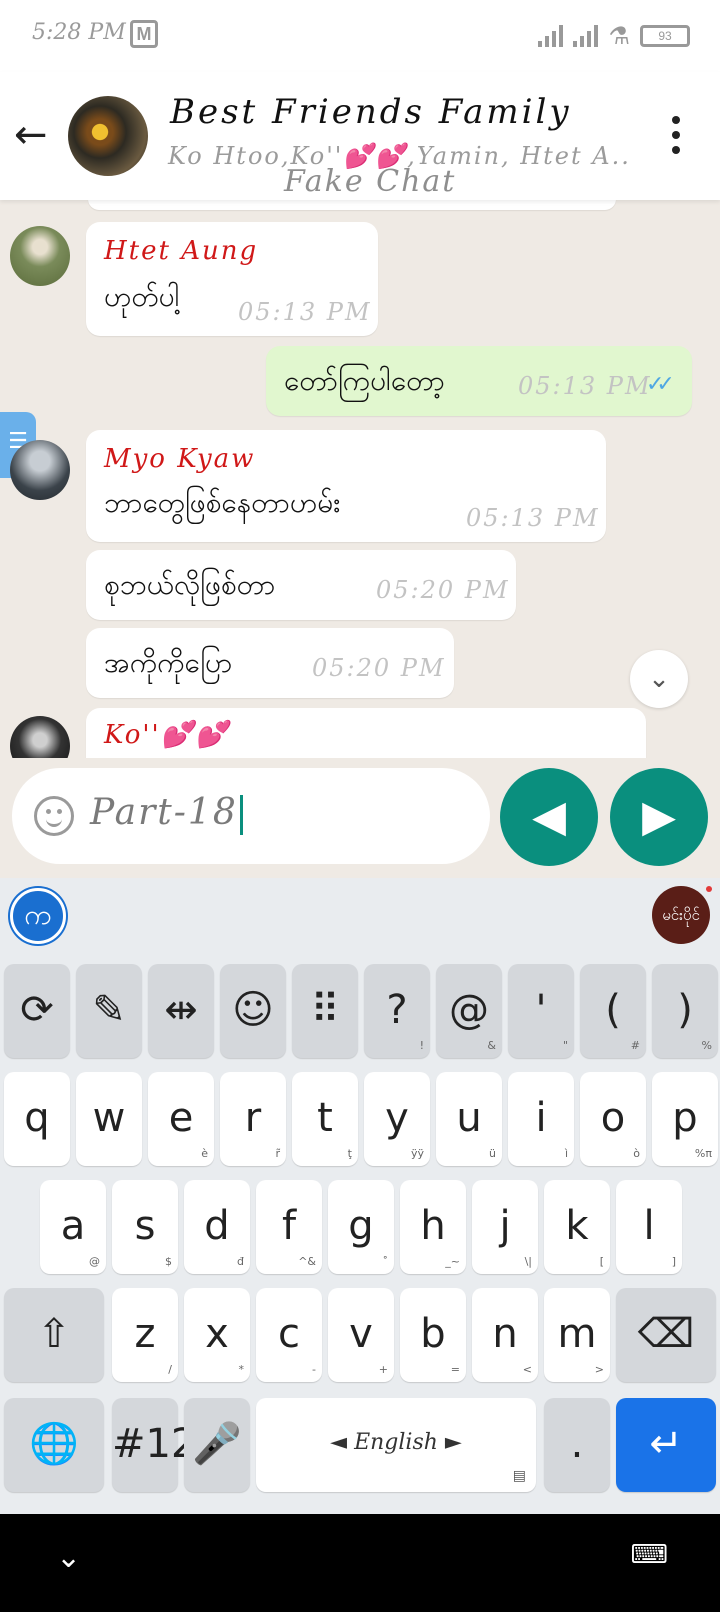 Image resolution: width=720 pixels, height=1612 pixels. What do you see at coordinates (142, 296) in the screenshot?
I see `message-text: ဟုတ်ပါ့` at bounding box center [142, 296].